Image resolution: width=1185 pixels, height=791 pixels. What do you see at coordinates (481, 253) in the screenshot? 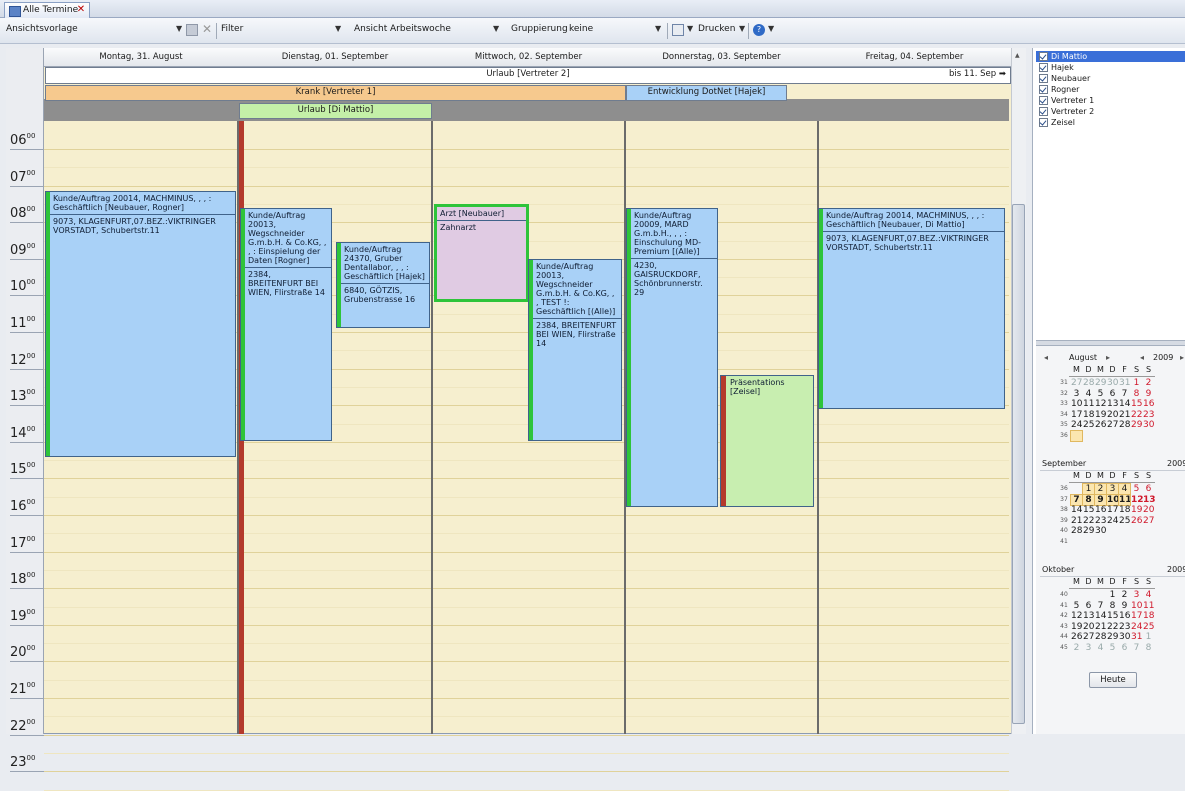
I see `appointment-wed-arzt: Arzt [Neubauer] Zahnarzt` at bounding box center [481, 253].